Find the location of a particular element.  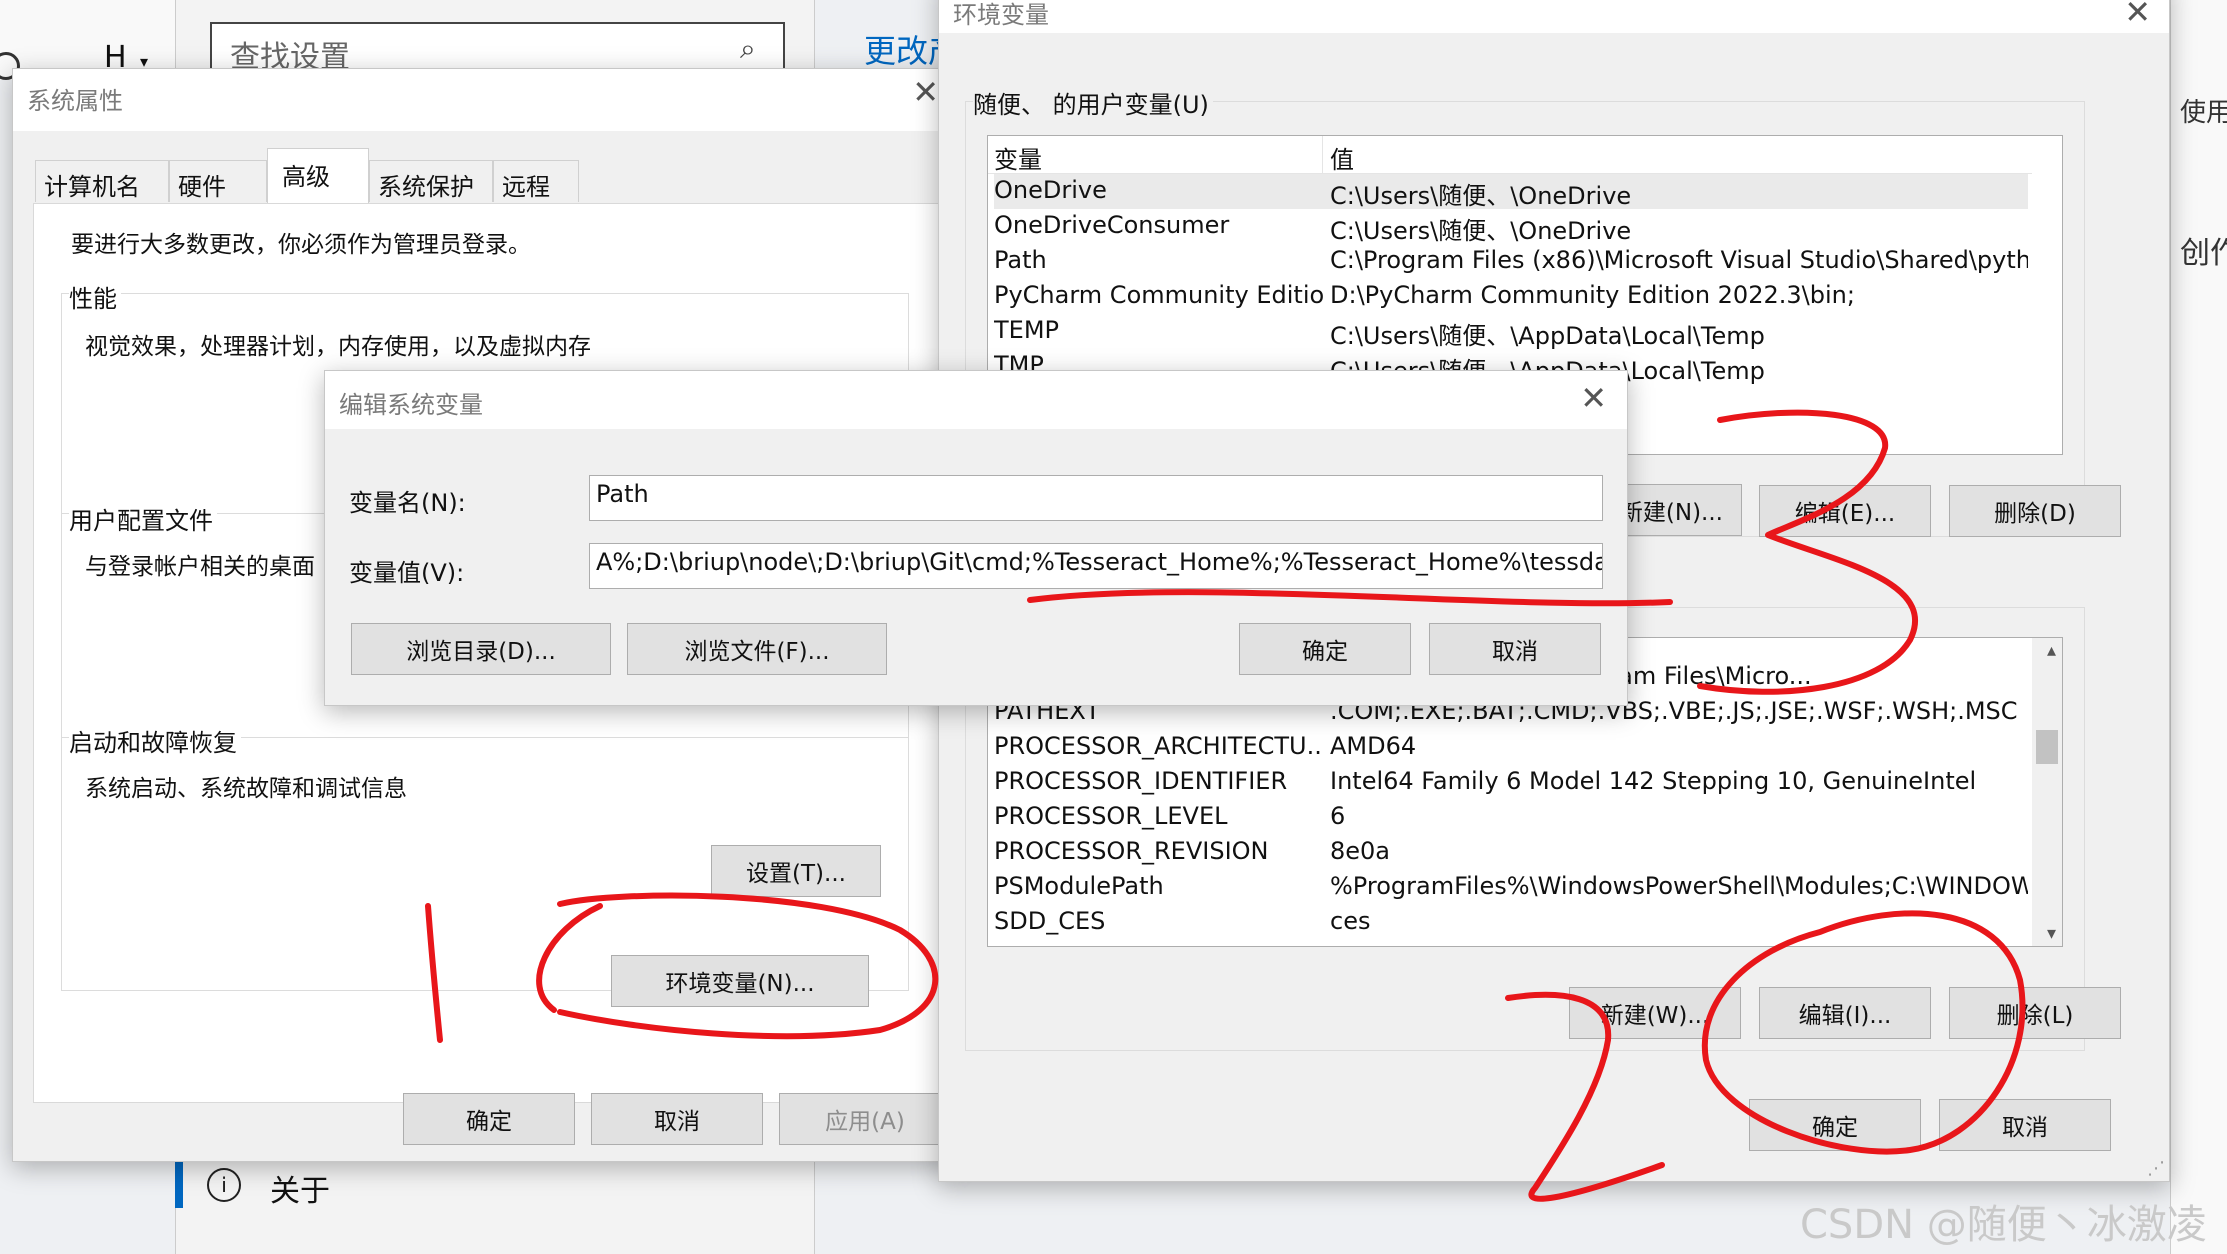

csdn-watermark: CSDN @随便丶冰激凌 is located at coordinates (2003, 1225).